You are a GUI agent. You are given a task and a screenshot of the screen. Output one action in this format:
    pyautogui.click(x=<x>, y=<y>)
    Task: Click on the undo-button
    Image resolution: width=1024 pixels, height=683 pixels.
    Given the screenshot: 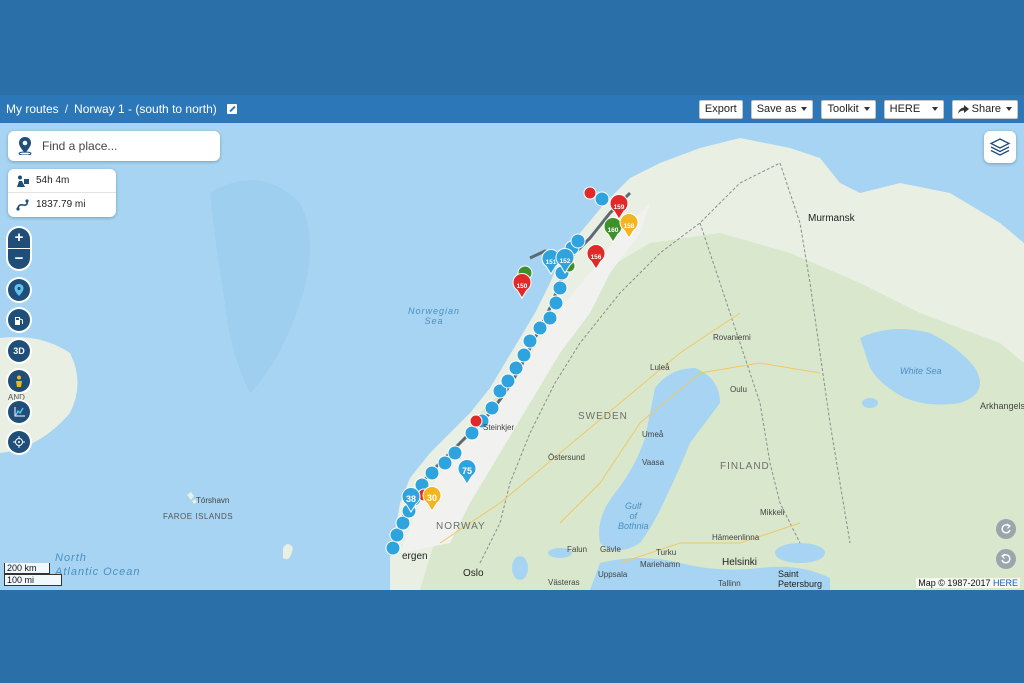 What is the action you would take?
    pyautogui.click(x=1006, y=559)
    